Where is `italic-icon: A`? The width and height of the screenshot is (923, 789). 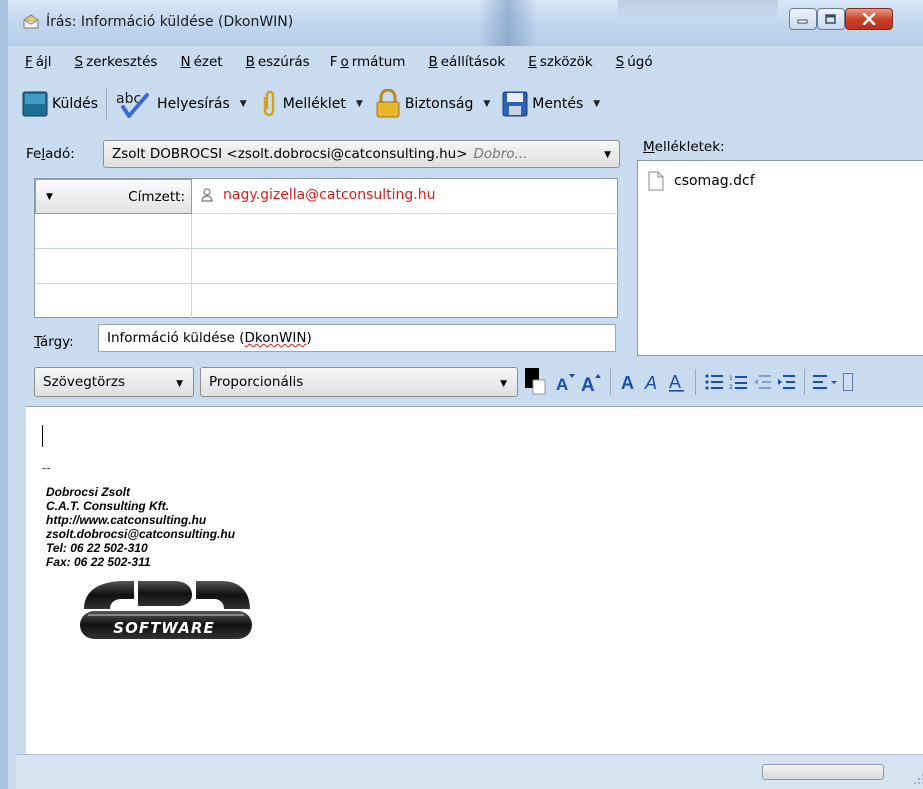
italic-icon: A is located at coordinates (650, 383).